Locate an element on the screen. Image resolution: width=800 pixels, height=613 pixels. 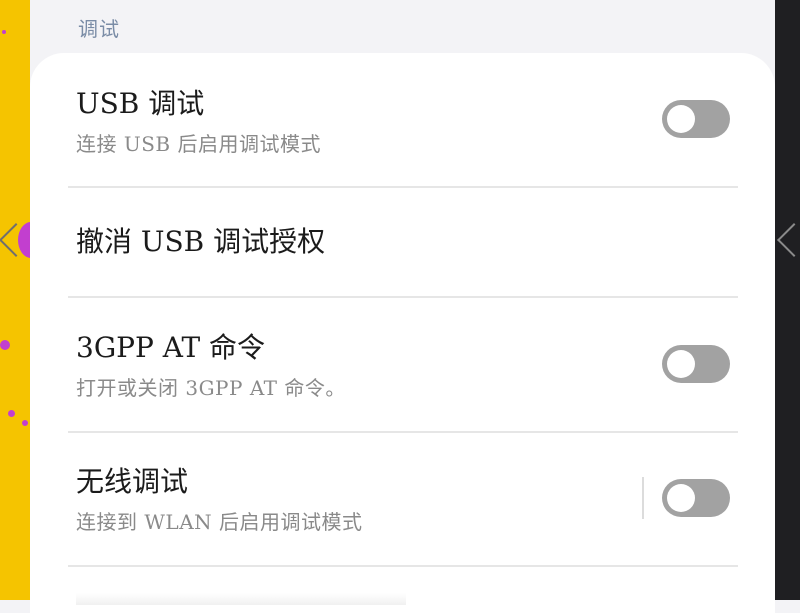
3gpp-at-commands-subtitle: 打开或关闭 3GPP AT 命令。 is located at coordinates (211, 388).